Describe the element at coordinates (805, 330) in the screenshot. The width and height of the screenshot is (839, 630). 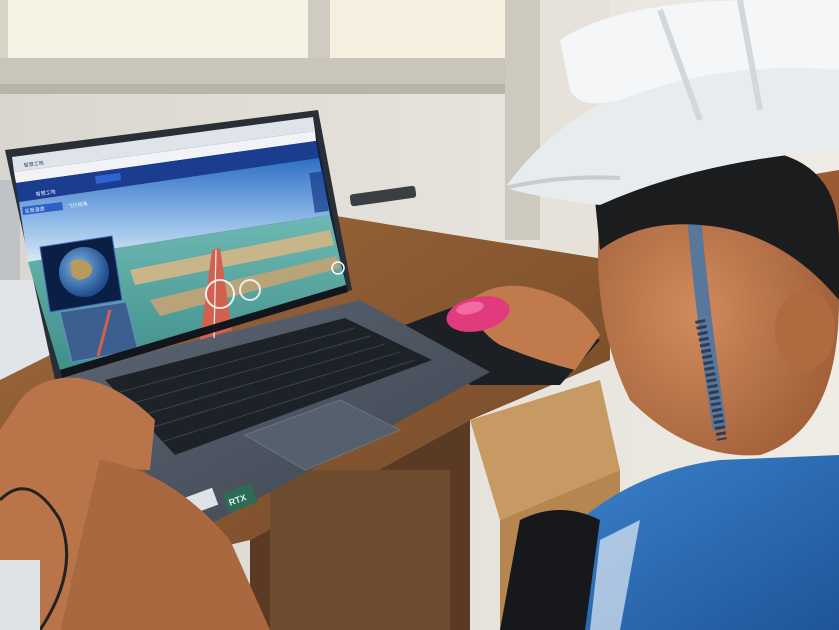
I see `worker-ear` at that location.